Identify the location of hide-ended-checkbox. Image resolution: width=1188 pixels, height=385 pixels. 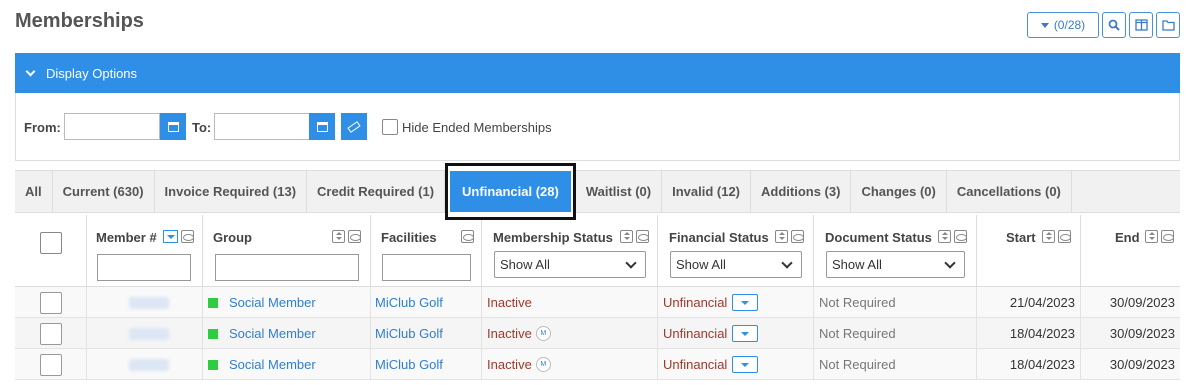
(390, 127).